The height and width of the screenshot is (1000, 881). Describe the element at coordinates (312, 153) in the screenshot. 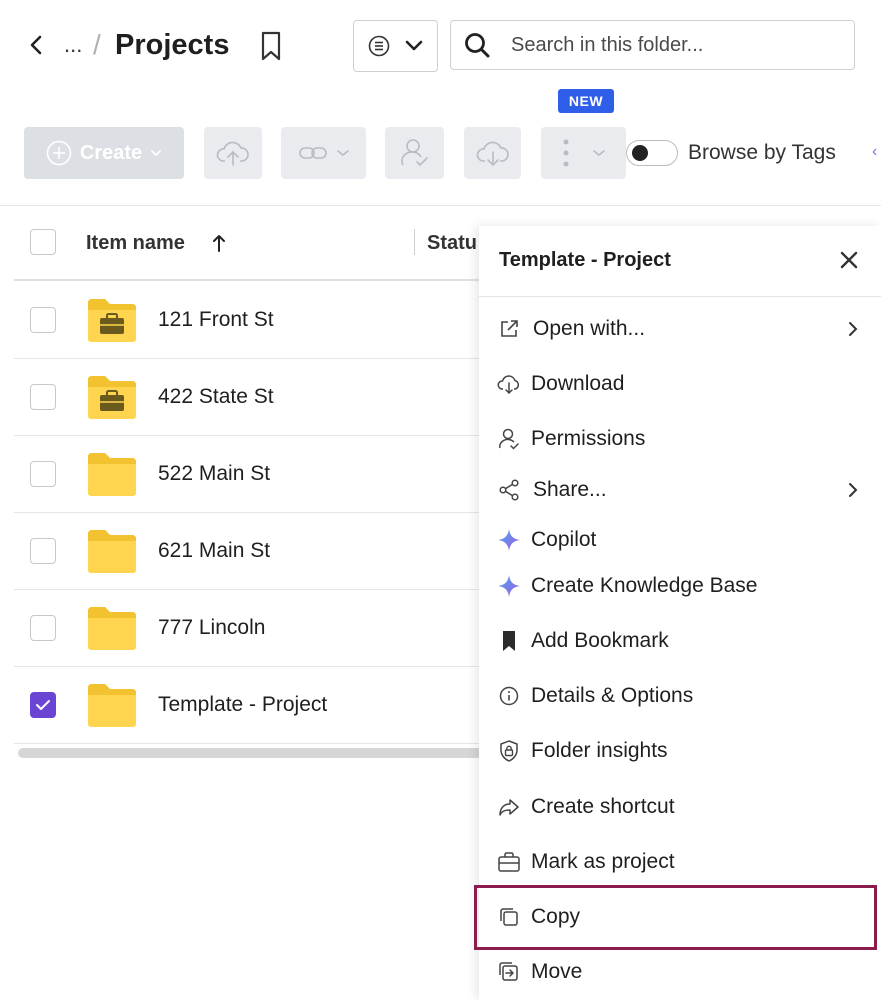

I see `link-icon` at that location.